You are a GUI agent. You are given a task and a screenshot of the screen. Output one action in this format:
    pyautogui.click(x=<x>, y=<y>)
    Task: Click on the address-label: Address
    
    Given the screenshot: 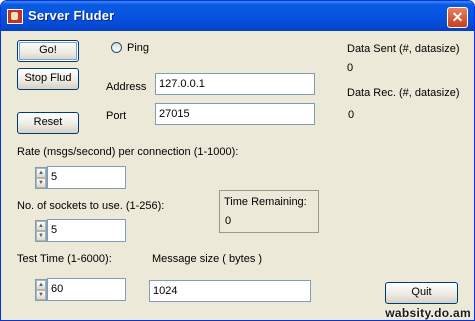 What is the action you would take?
    pyautogui.click(x=126, y=87)
    